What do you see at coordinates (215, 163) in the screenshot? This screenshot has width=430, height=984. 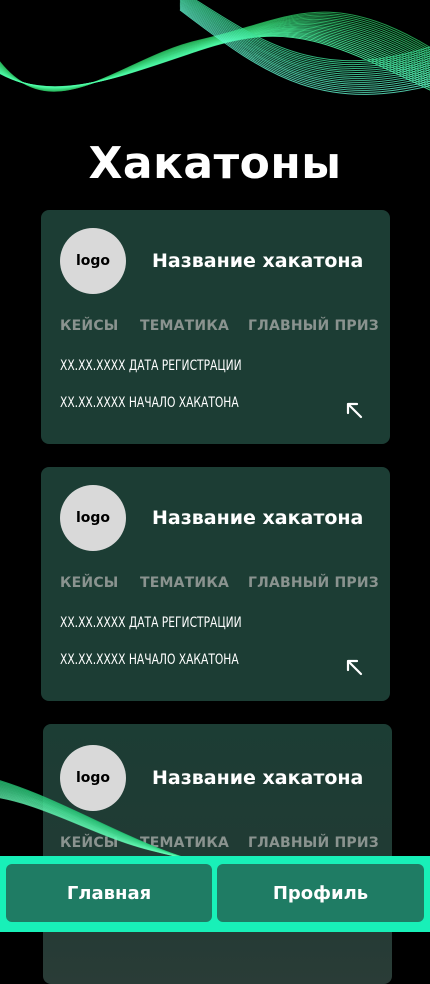 I see `page-title: Хакатоны` at bounding box center [215, 163].